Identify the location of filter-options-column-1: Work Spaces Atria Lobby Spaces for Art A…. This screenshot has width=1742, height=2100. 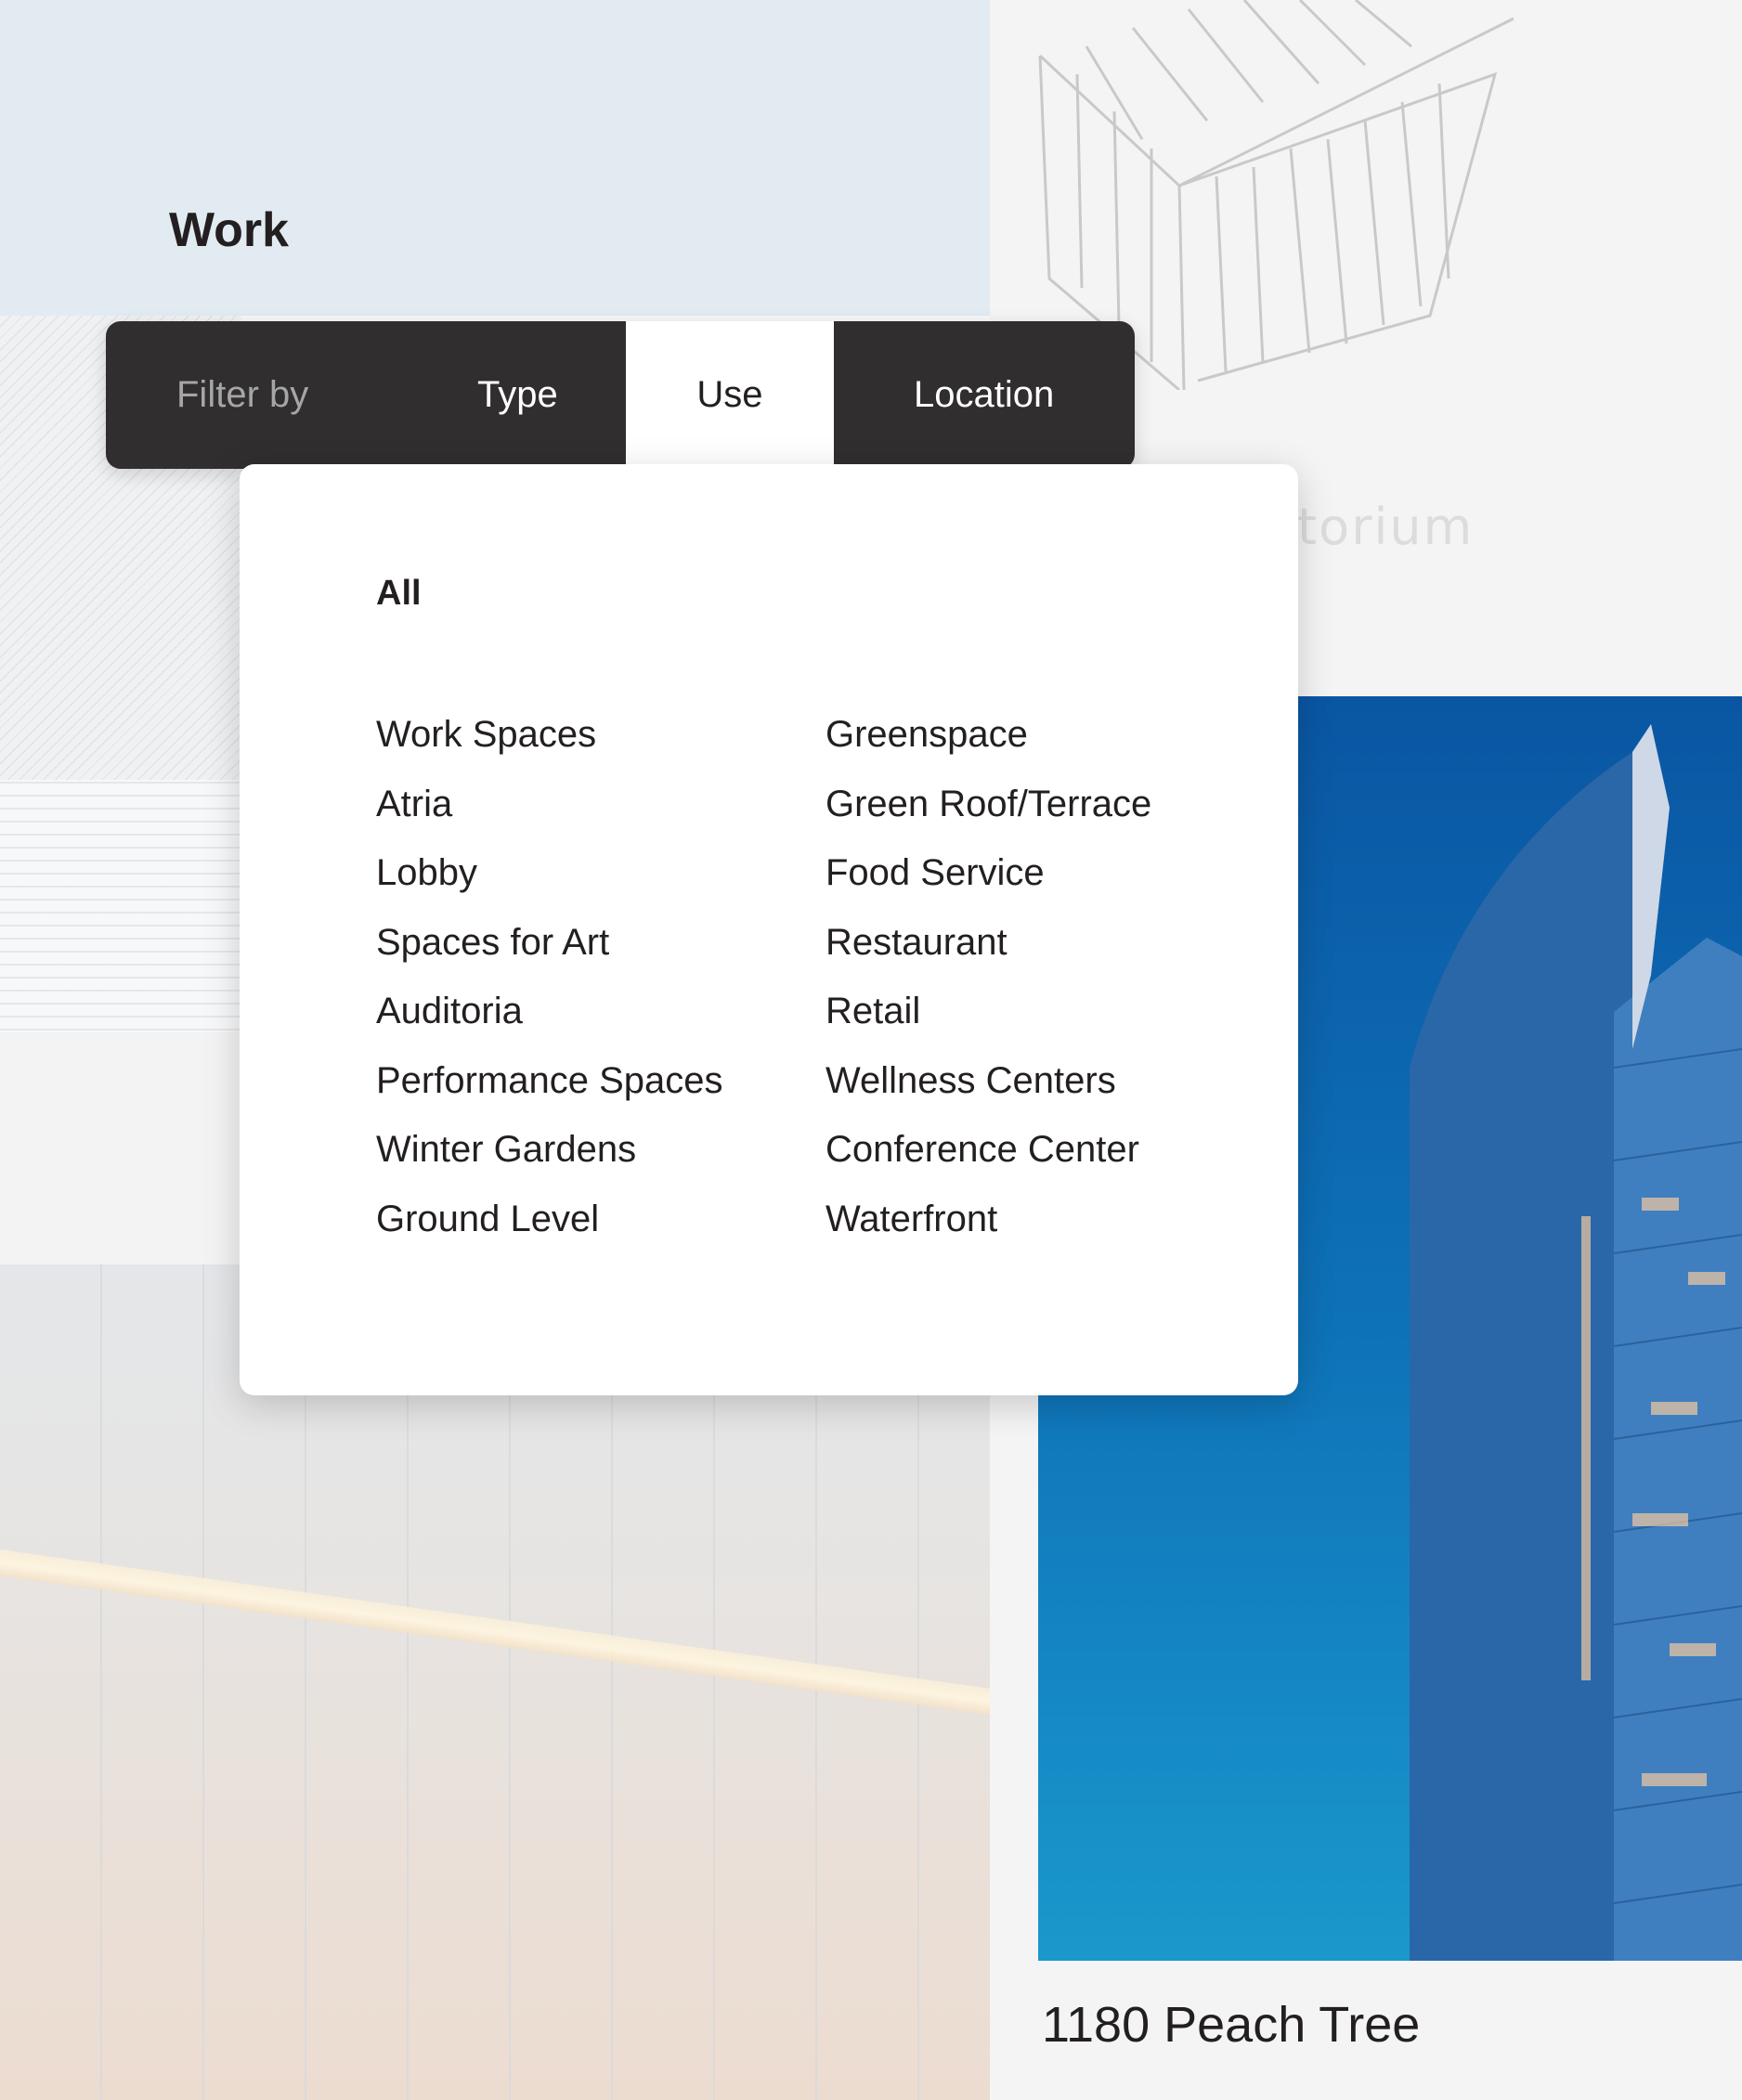
(549, 985).